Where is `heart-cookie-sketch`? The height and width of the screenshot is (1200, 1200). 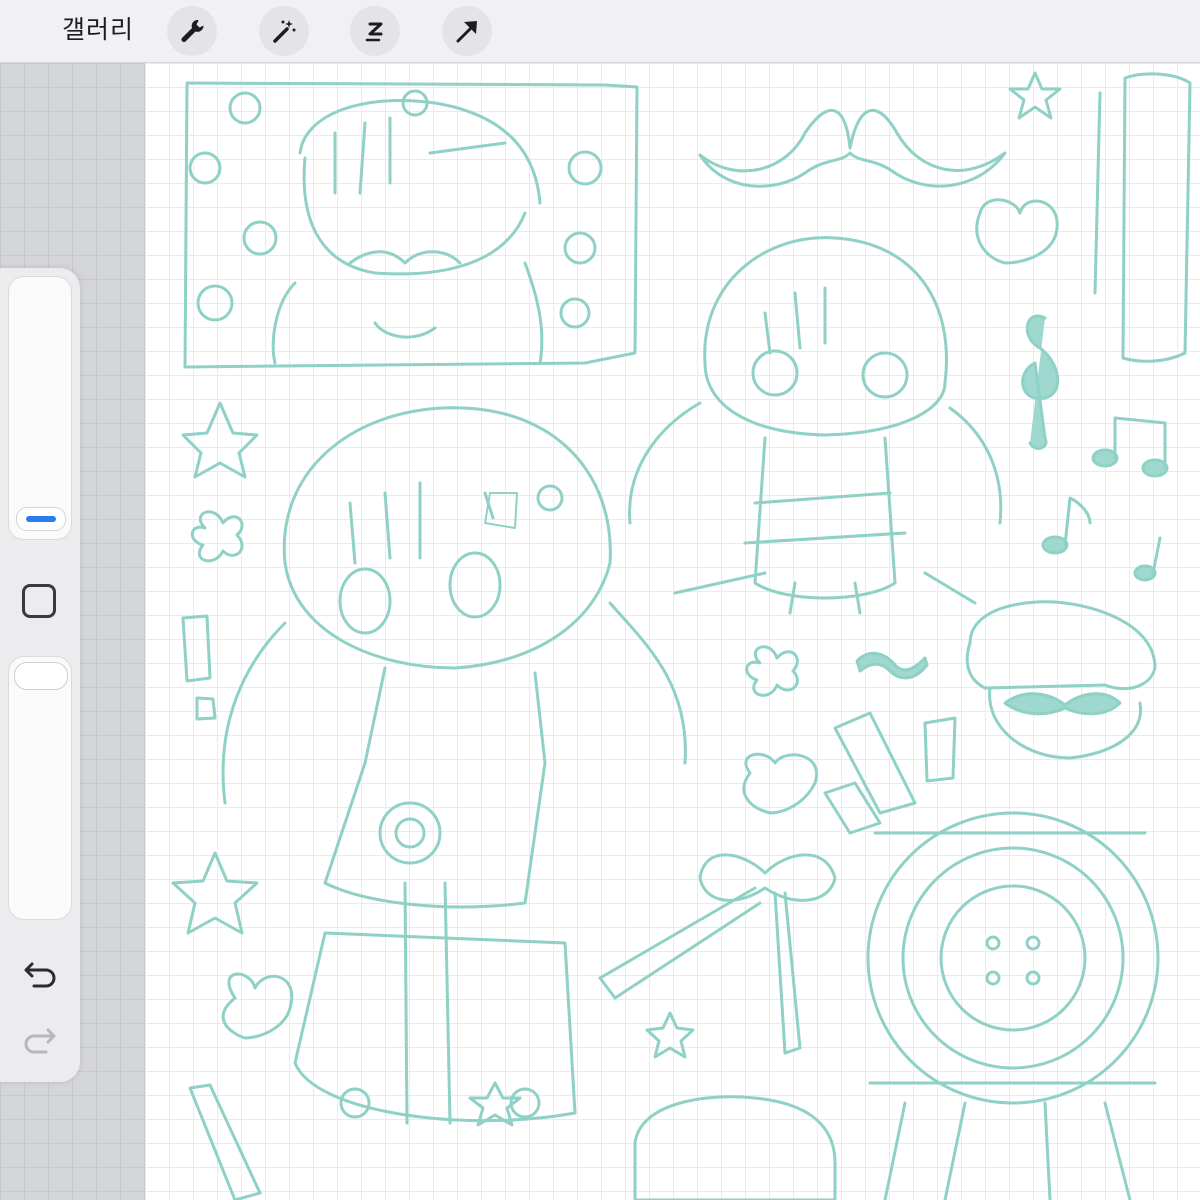
heart-cookie-sketch is located at coordinates (1017, 231).